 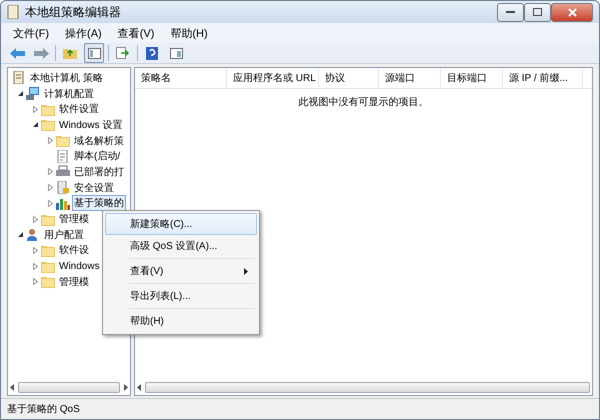 I want to click on maximize-button, so click(x=537, y=12).